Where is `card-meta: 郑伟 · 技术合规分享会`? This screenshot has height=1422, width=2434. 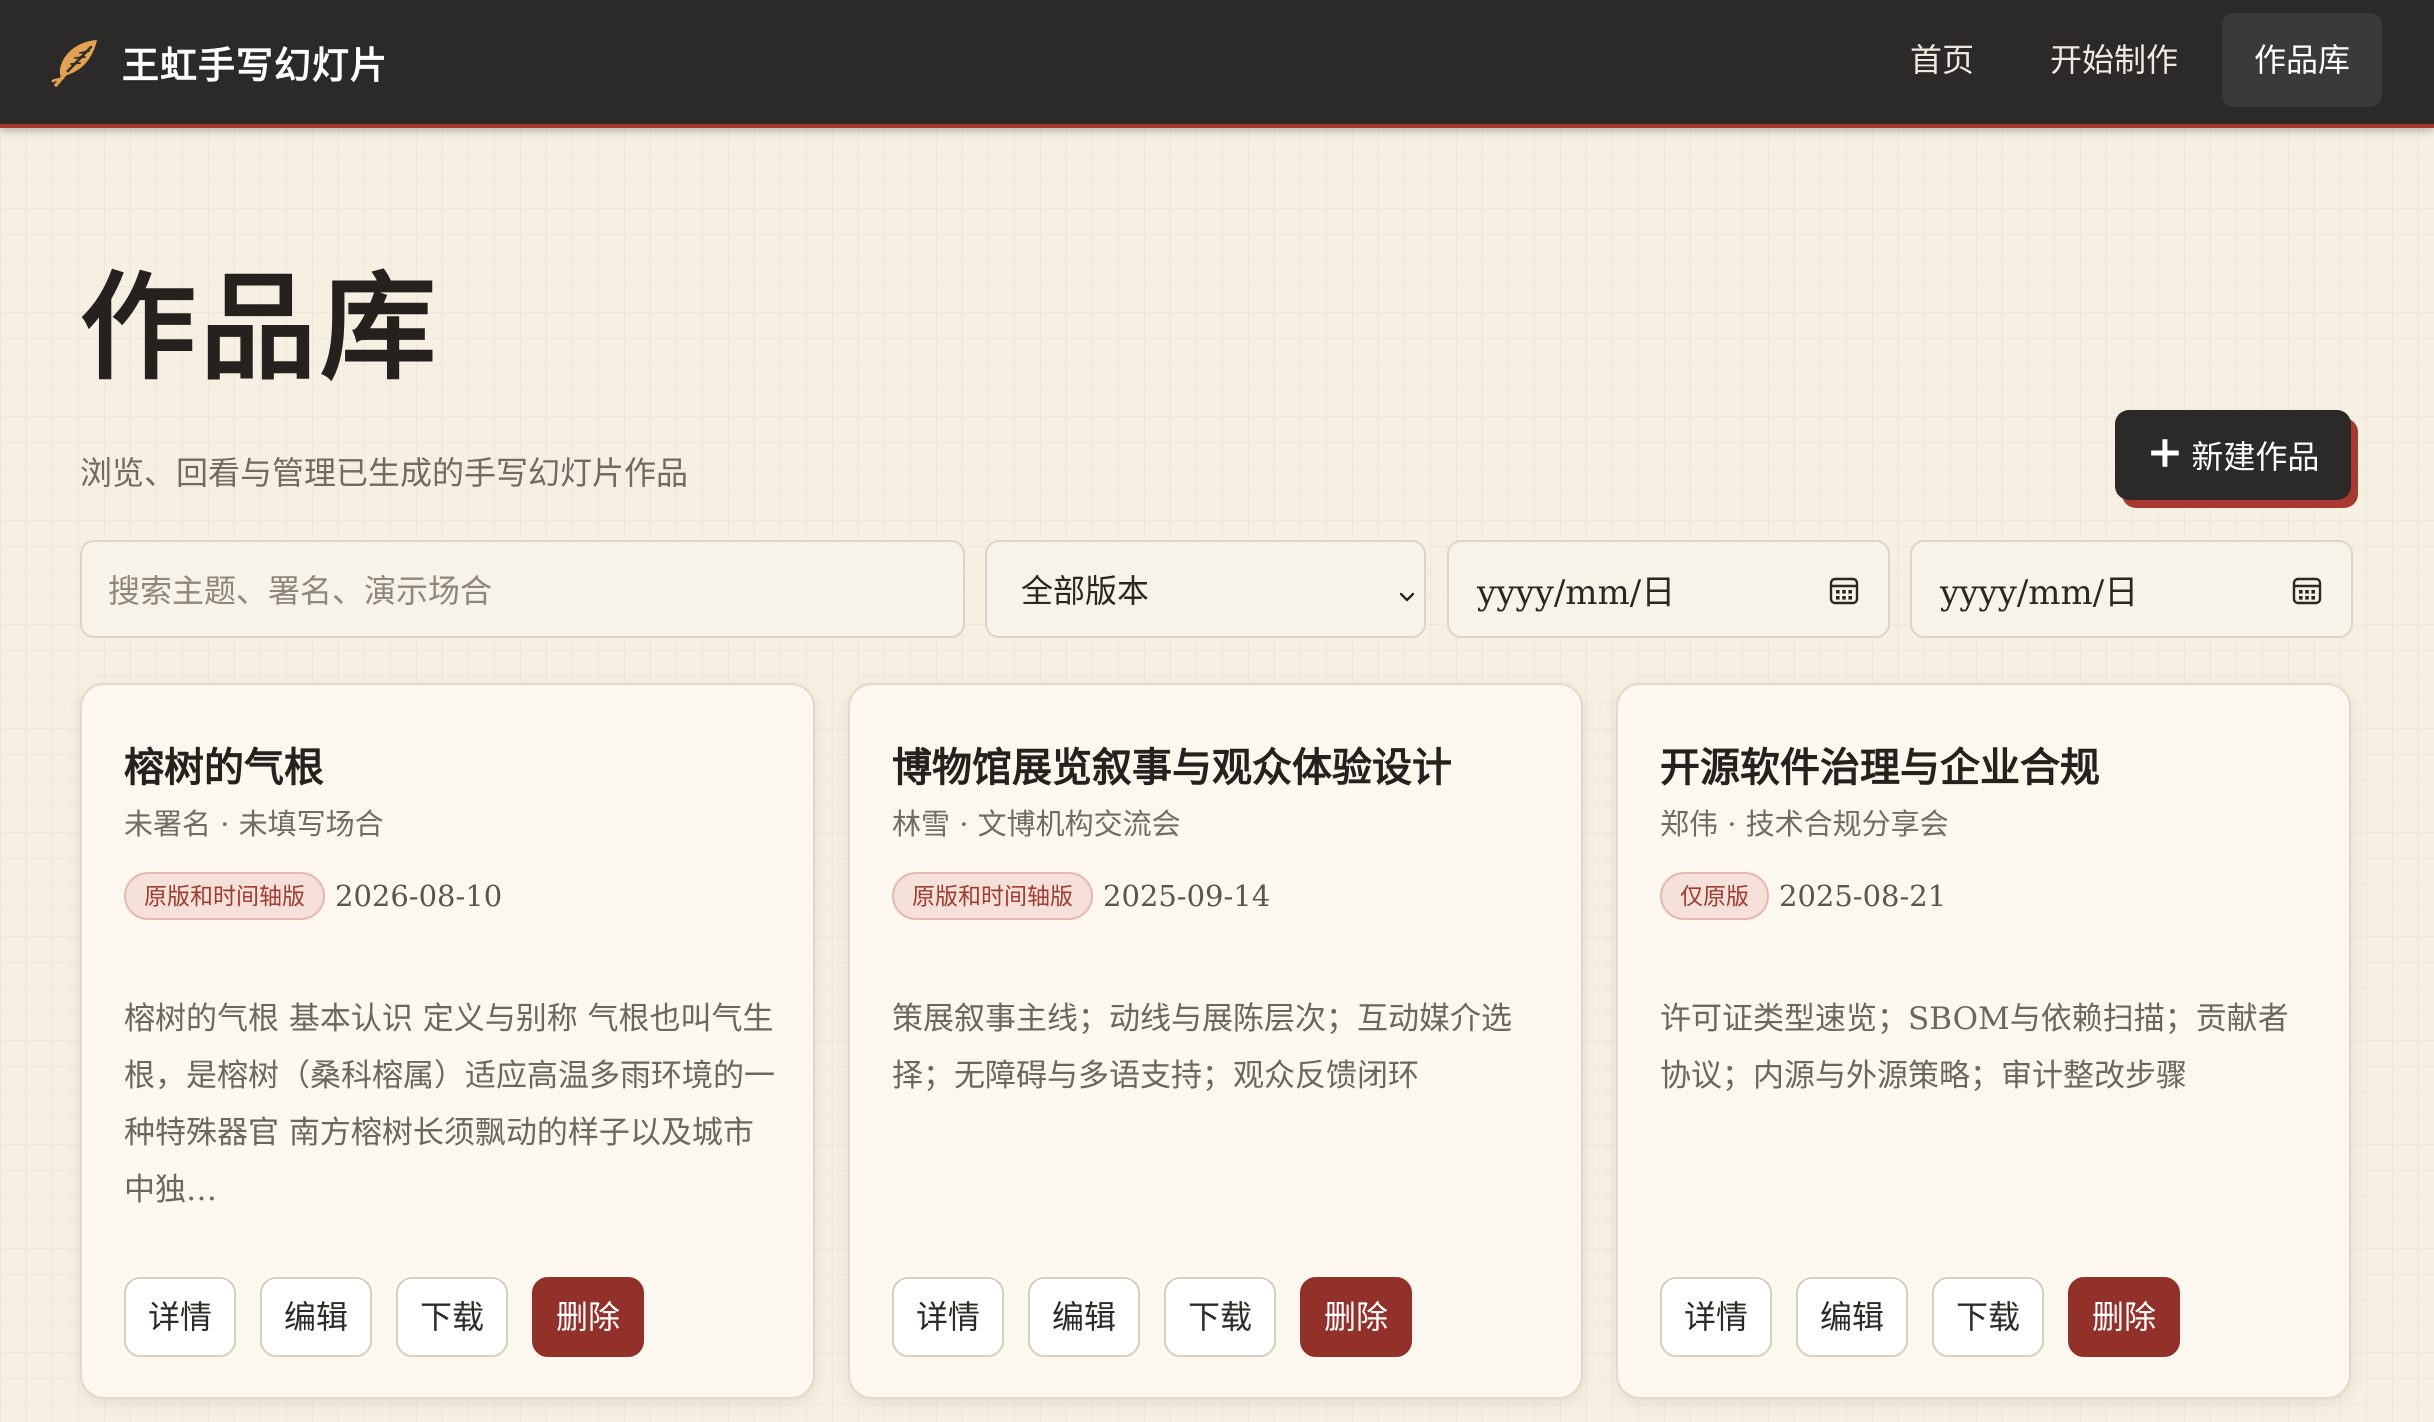 card-meta: 郑伟 · 技术合规分享会 is located at coordinates (1804, 824).